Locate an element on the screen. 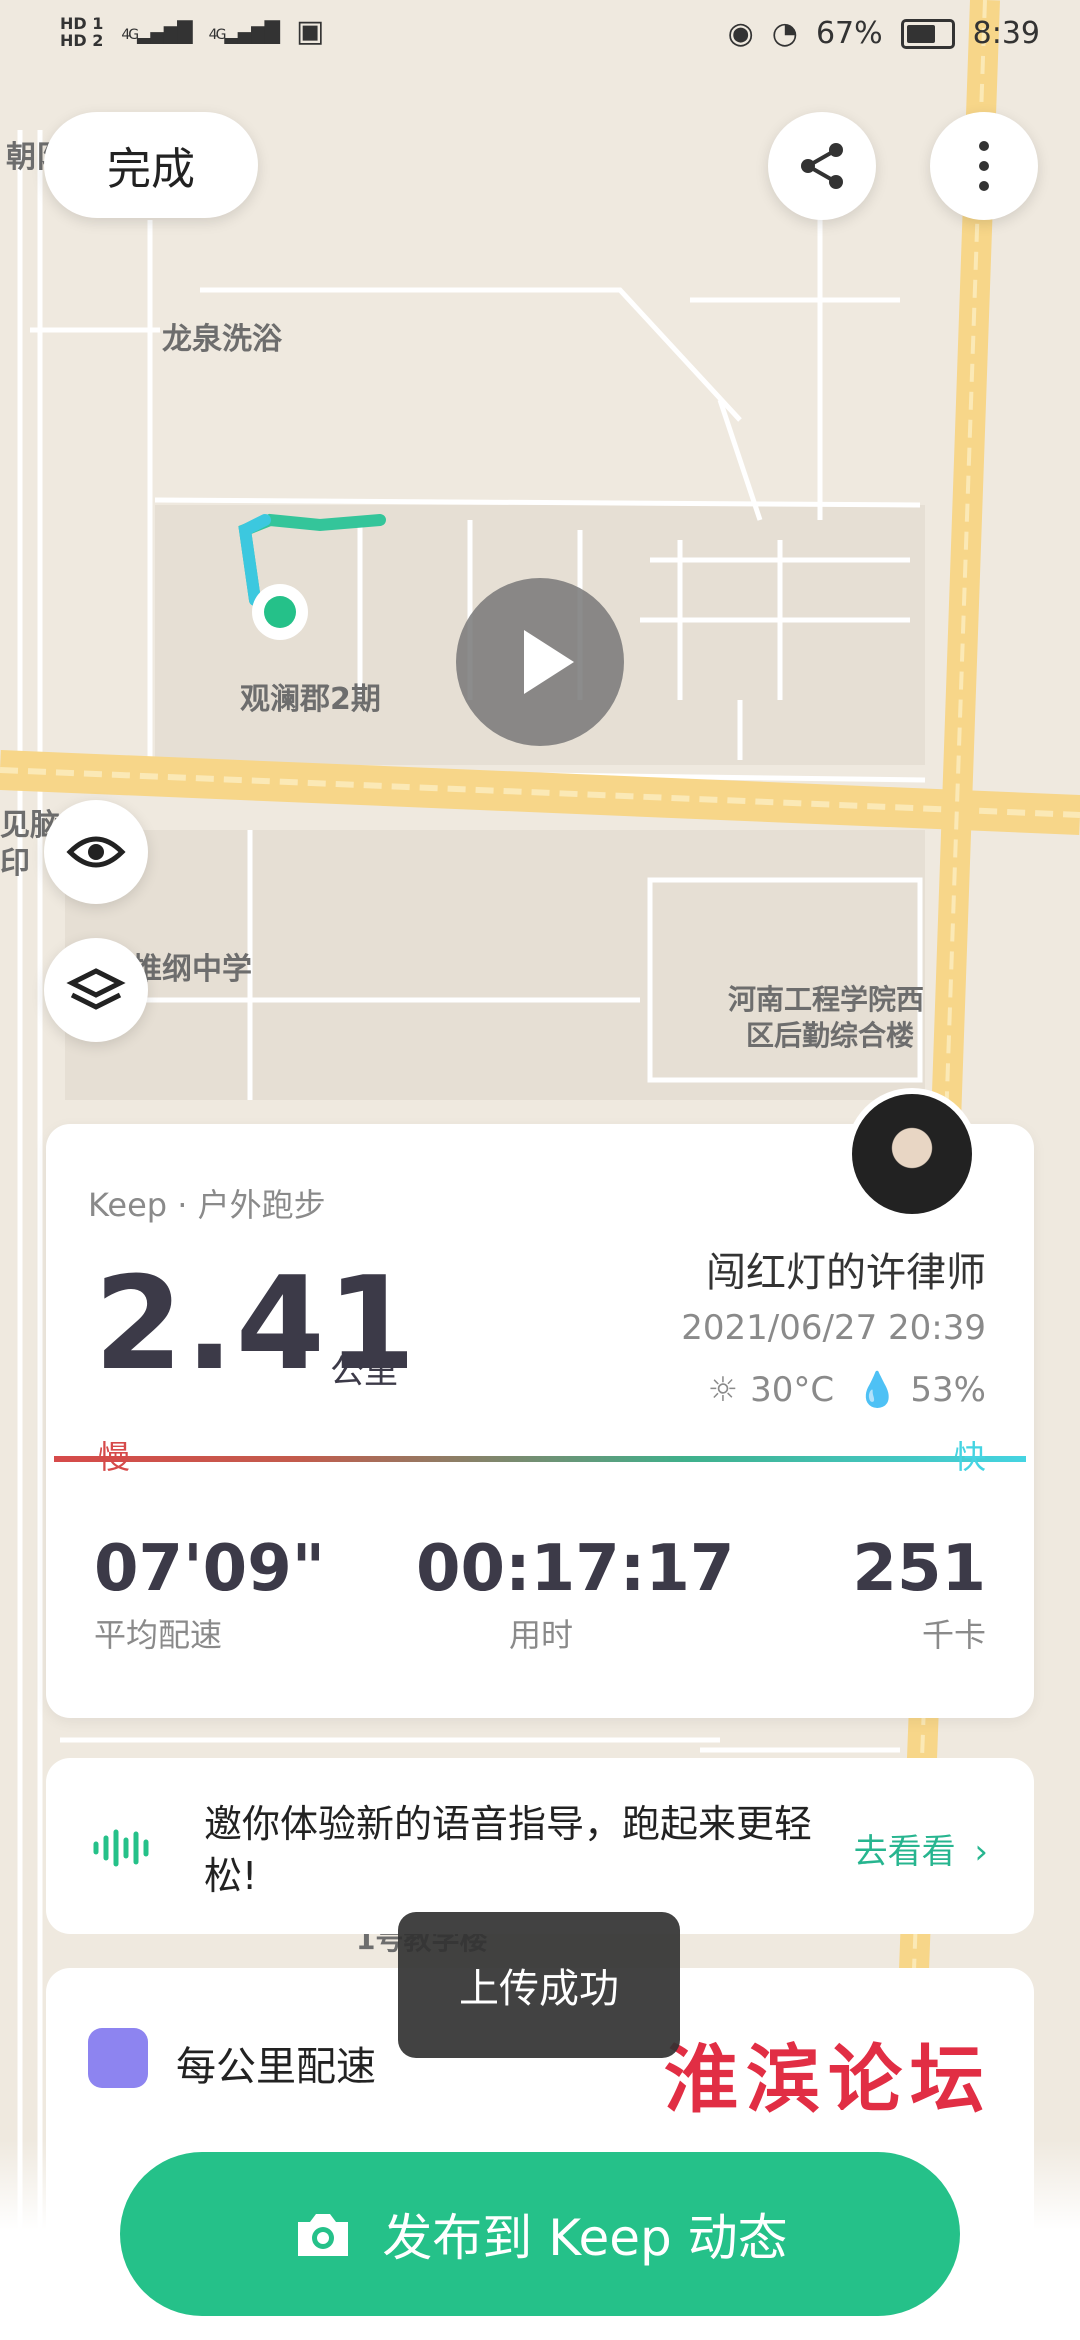 This screenshot has width=1080, height=2340. avg-pace-stat: 07'09" 平均配速 is located at coordinates (209, 1594).